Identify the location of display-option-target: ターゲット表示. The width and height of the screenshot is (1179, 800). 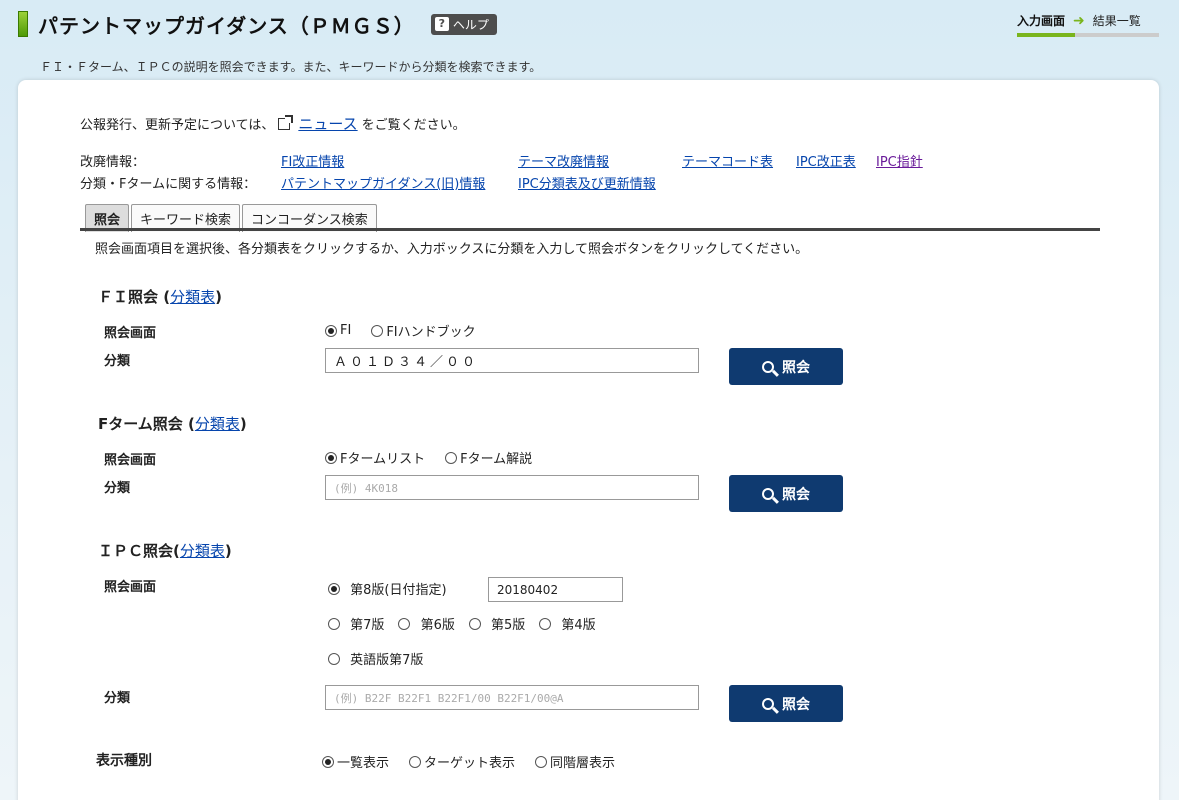
(462, 761).